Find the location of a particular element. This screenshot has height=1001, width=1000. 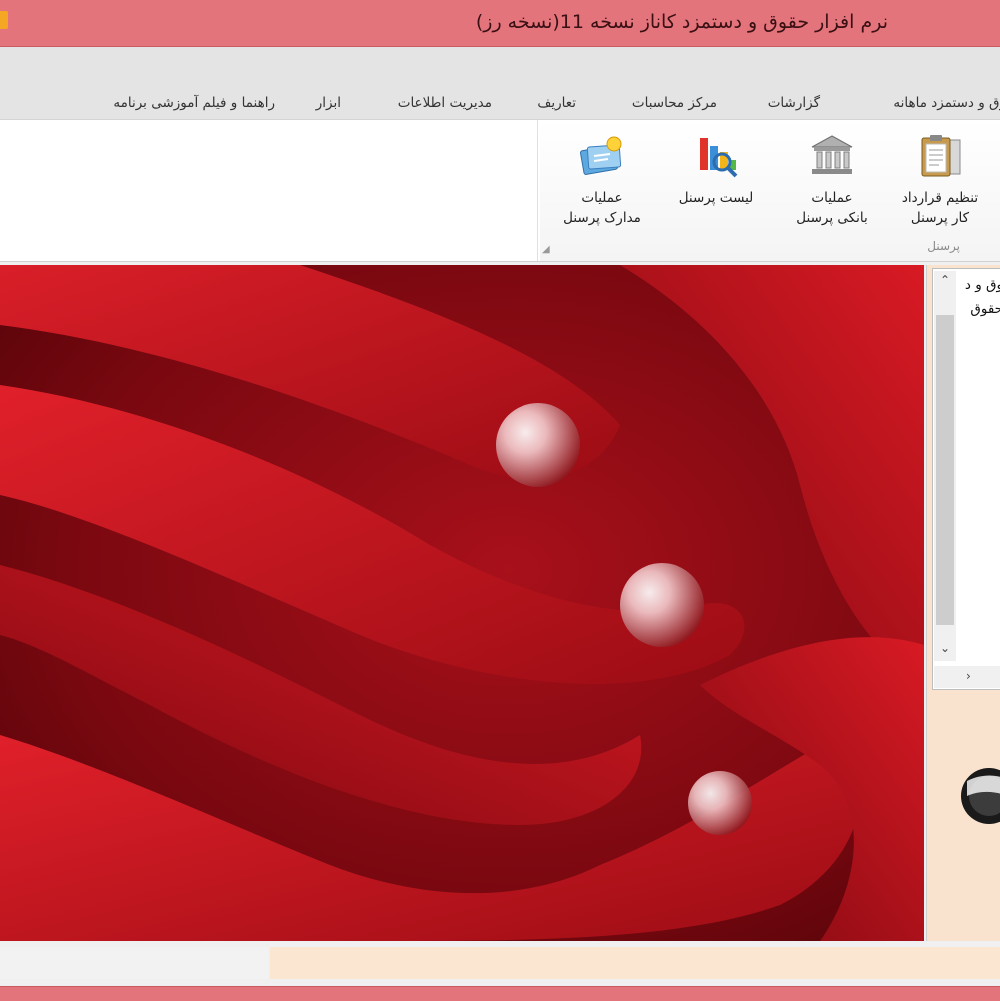

contract-settings-button: تنظیم قرارداد کار پرسنل is located at coordinates (940, 183).